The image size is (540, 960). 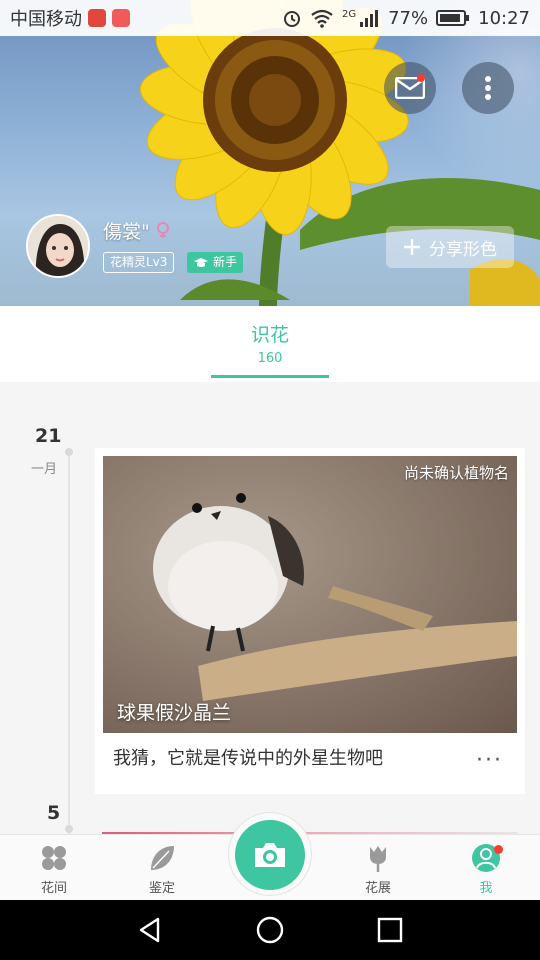 I want to click on leaf-icon, so click(x=162, y=858).